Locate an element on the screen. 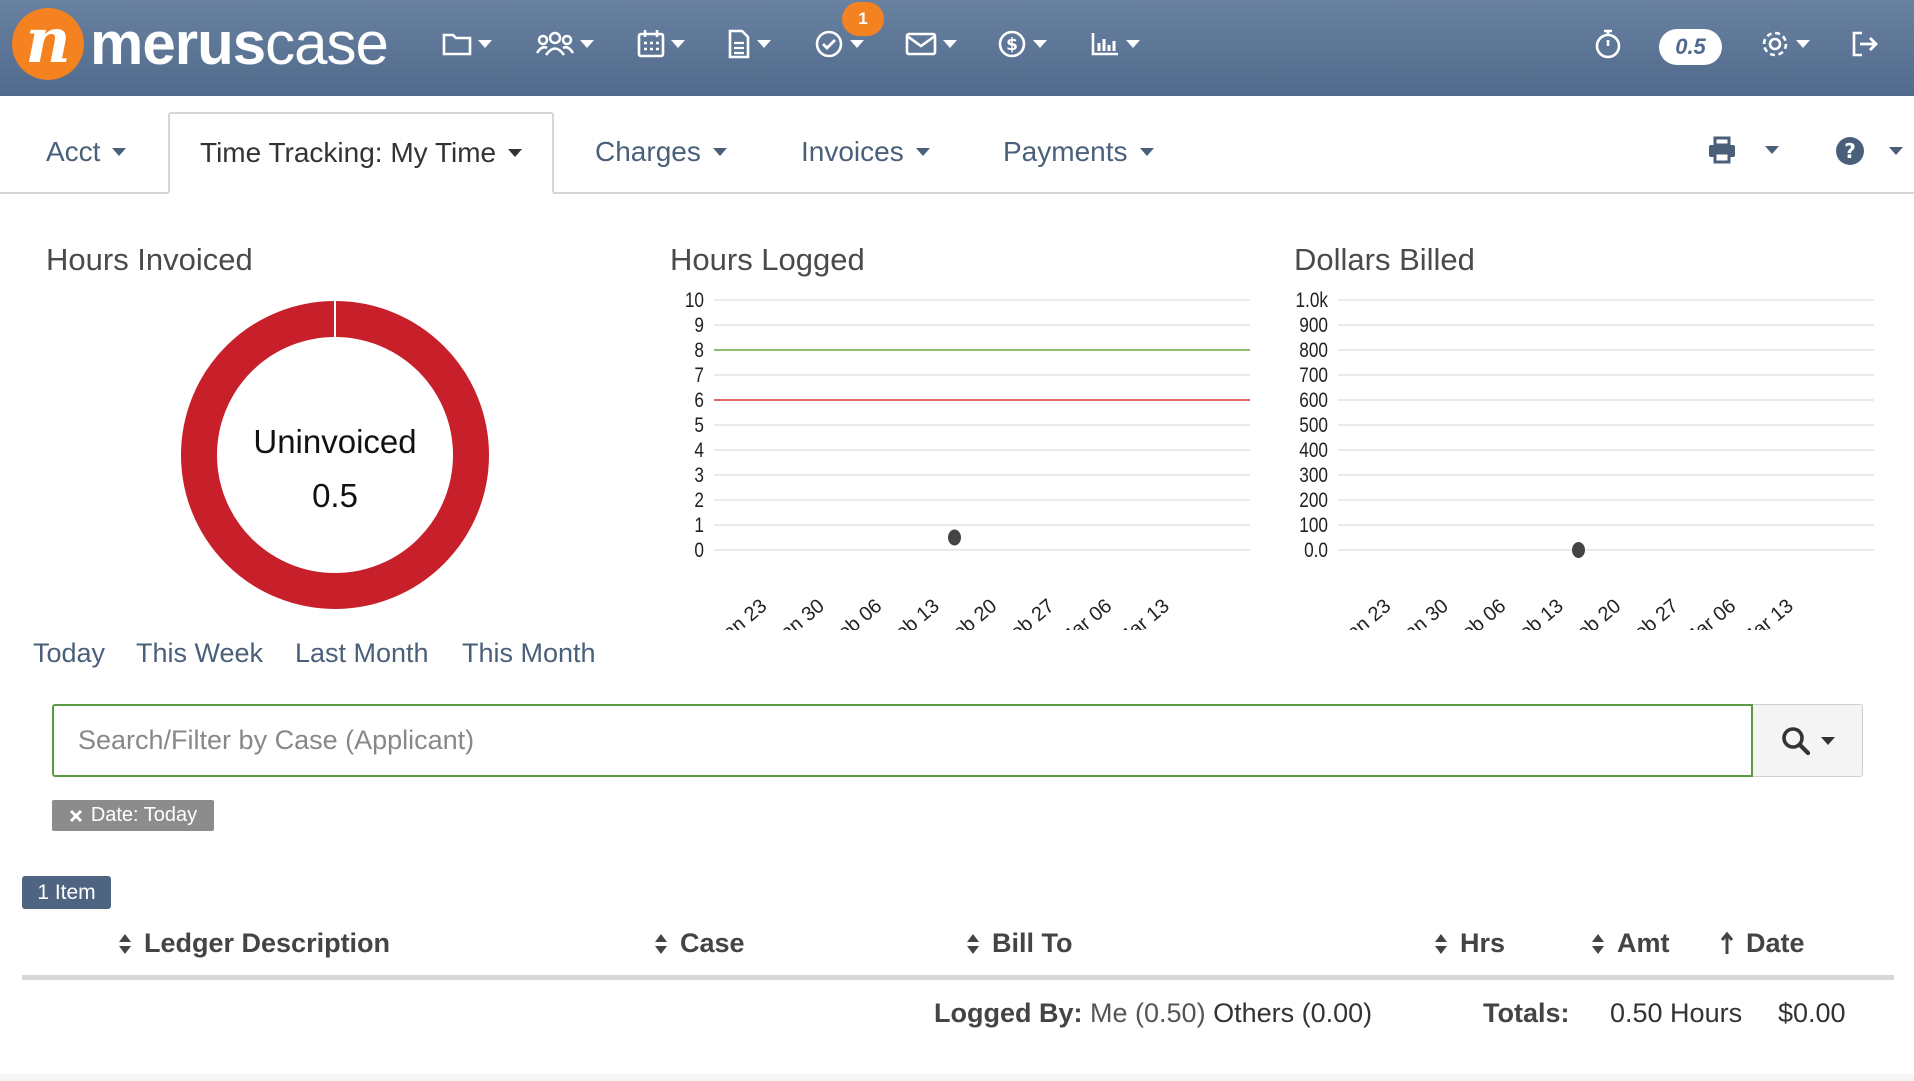 This screenshot has width=1914, height=1081. logged-by-label: Logged By: is located at coordinates (1008, 1013).